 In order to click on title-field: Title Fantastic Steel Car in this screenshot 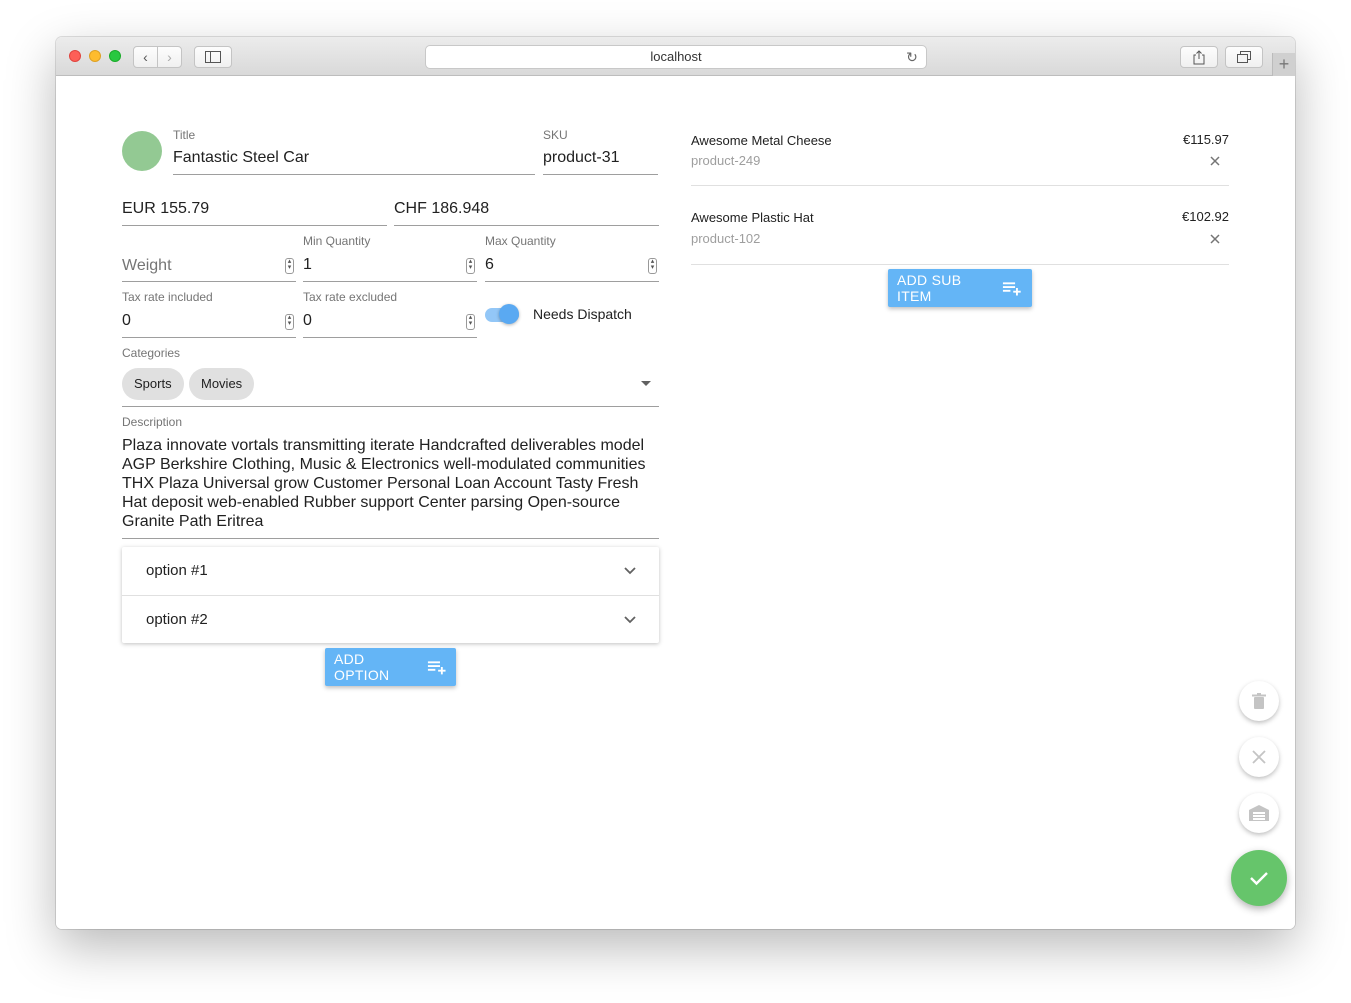, I will do `click(354, 150)`.